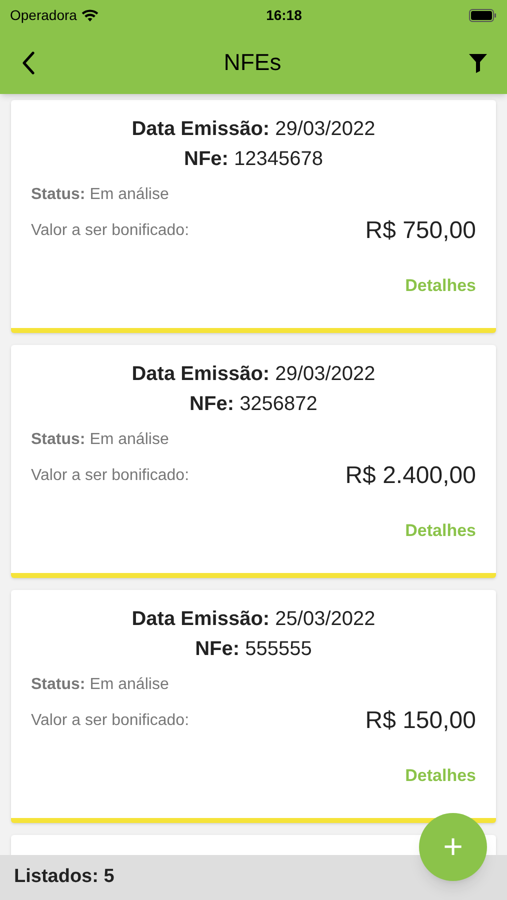  Describe the element at coordinates (483, 15) in the screenshot. I see `battery-icon` at that location.